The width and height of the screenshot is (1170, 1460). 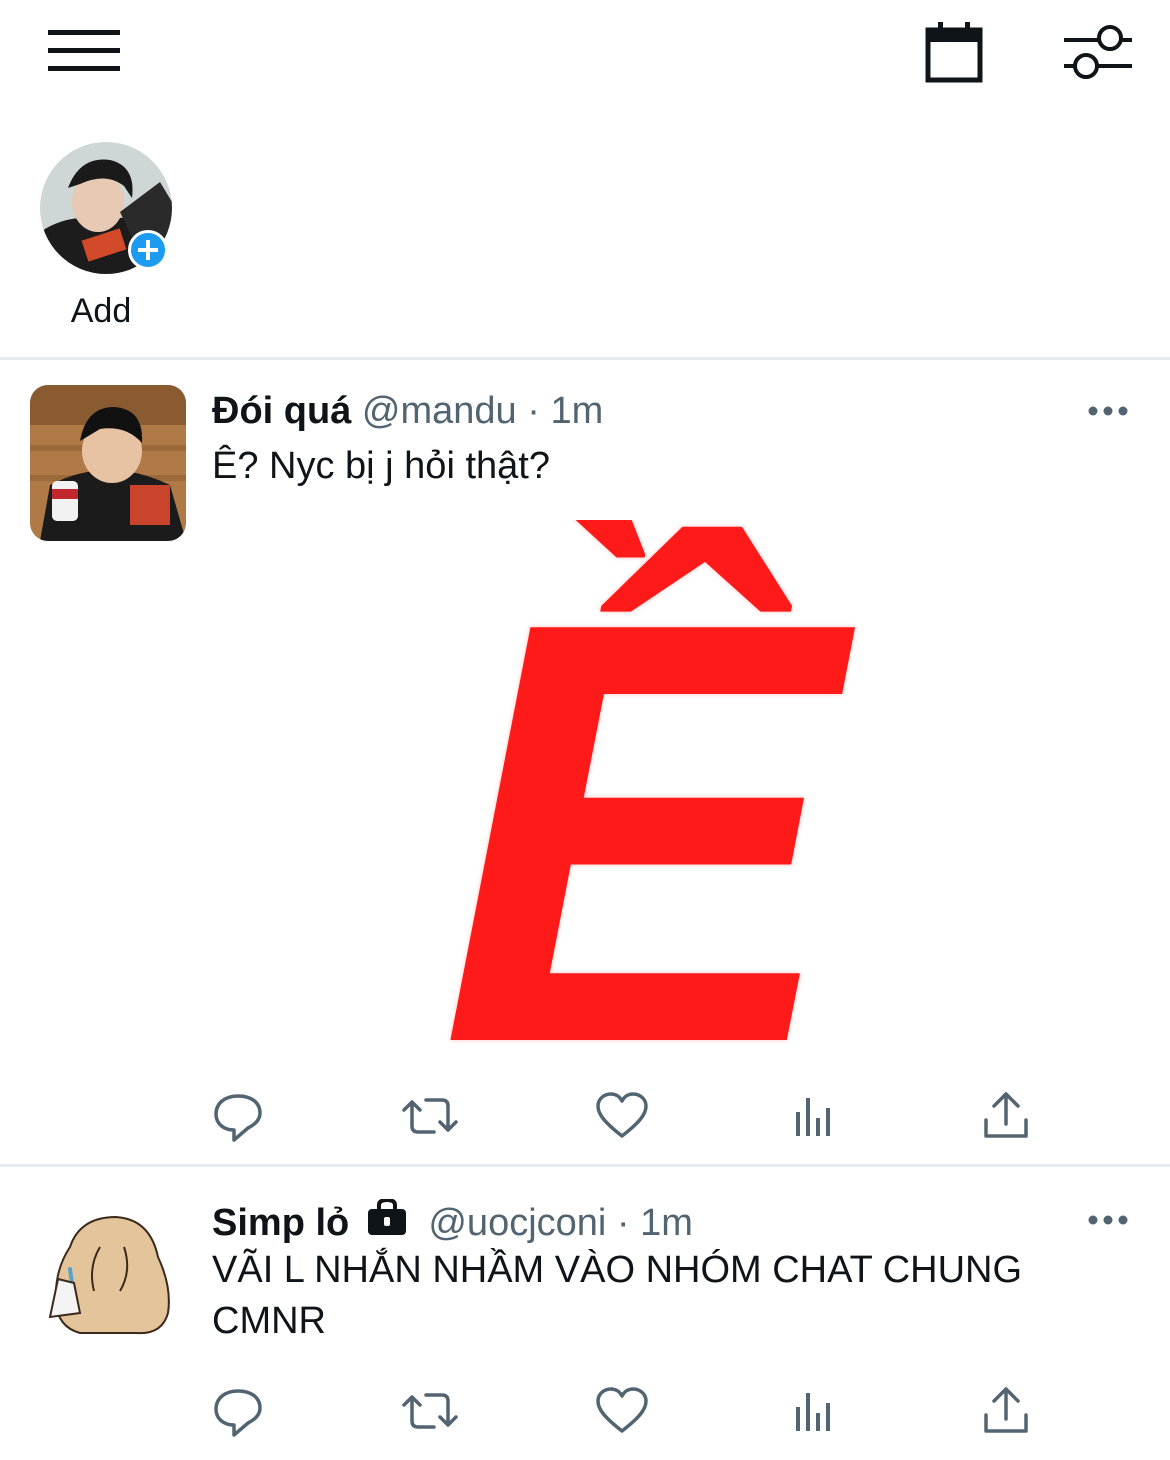 What do you see at coordinates (517, 1223) in the screenshot?
I see `user-handle: @uocjconi` at bounding box center [517, 1223].